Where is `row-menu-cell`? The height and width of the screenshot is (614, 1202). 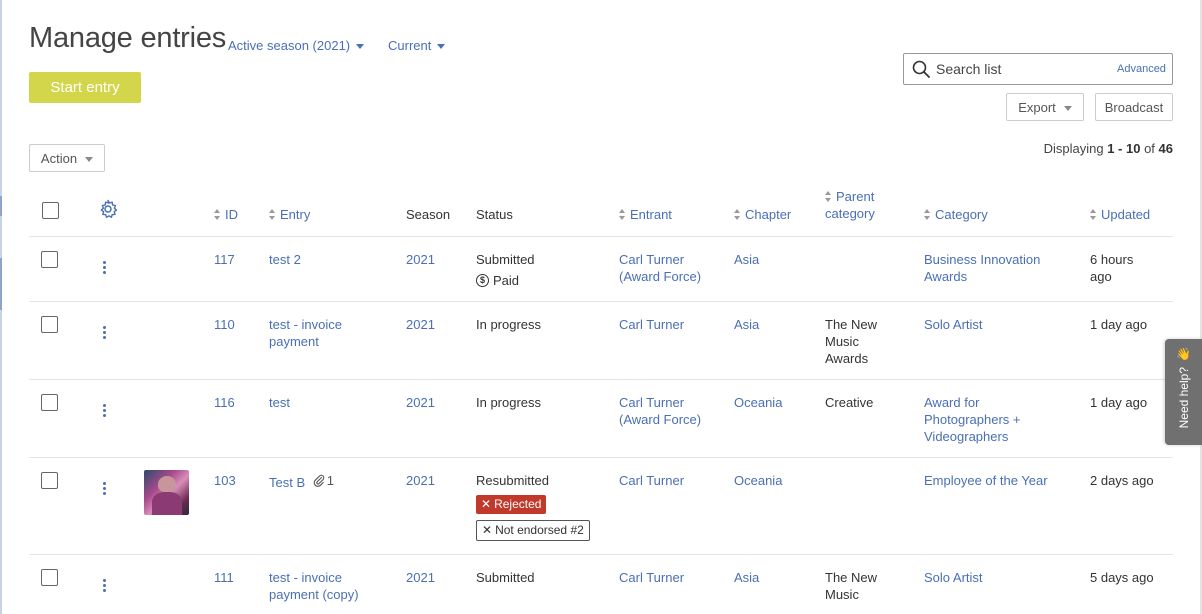
row-menu-cell is located at coordinates (111, 584).